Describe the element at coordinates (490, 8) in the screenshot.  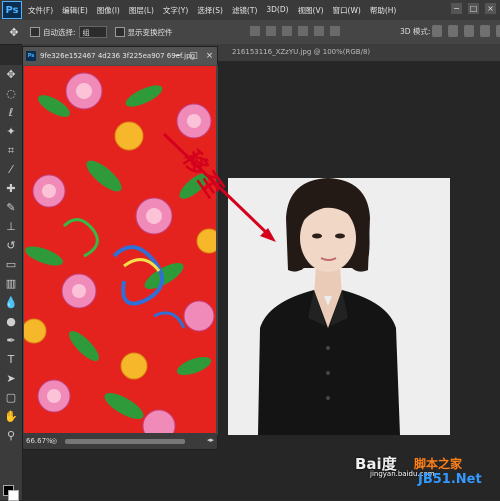
I see `close-button: ×` at that location.